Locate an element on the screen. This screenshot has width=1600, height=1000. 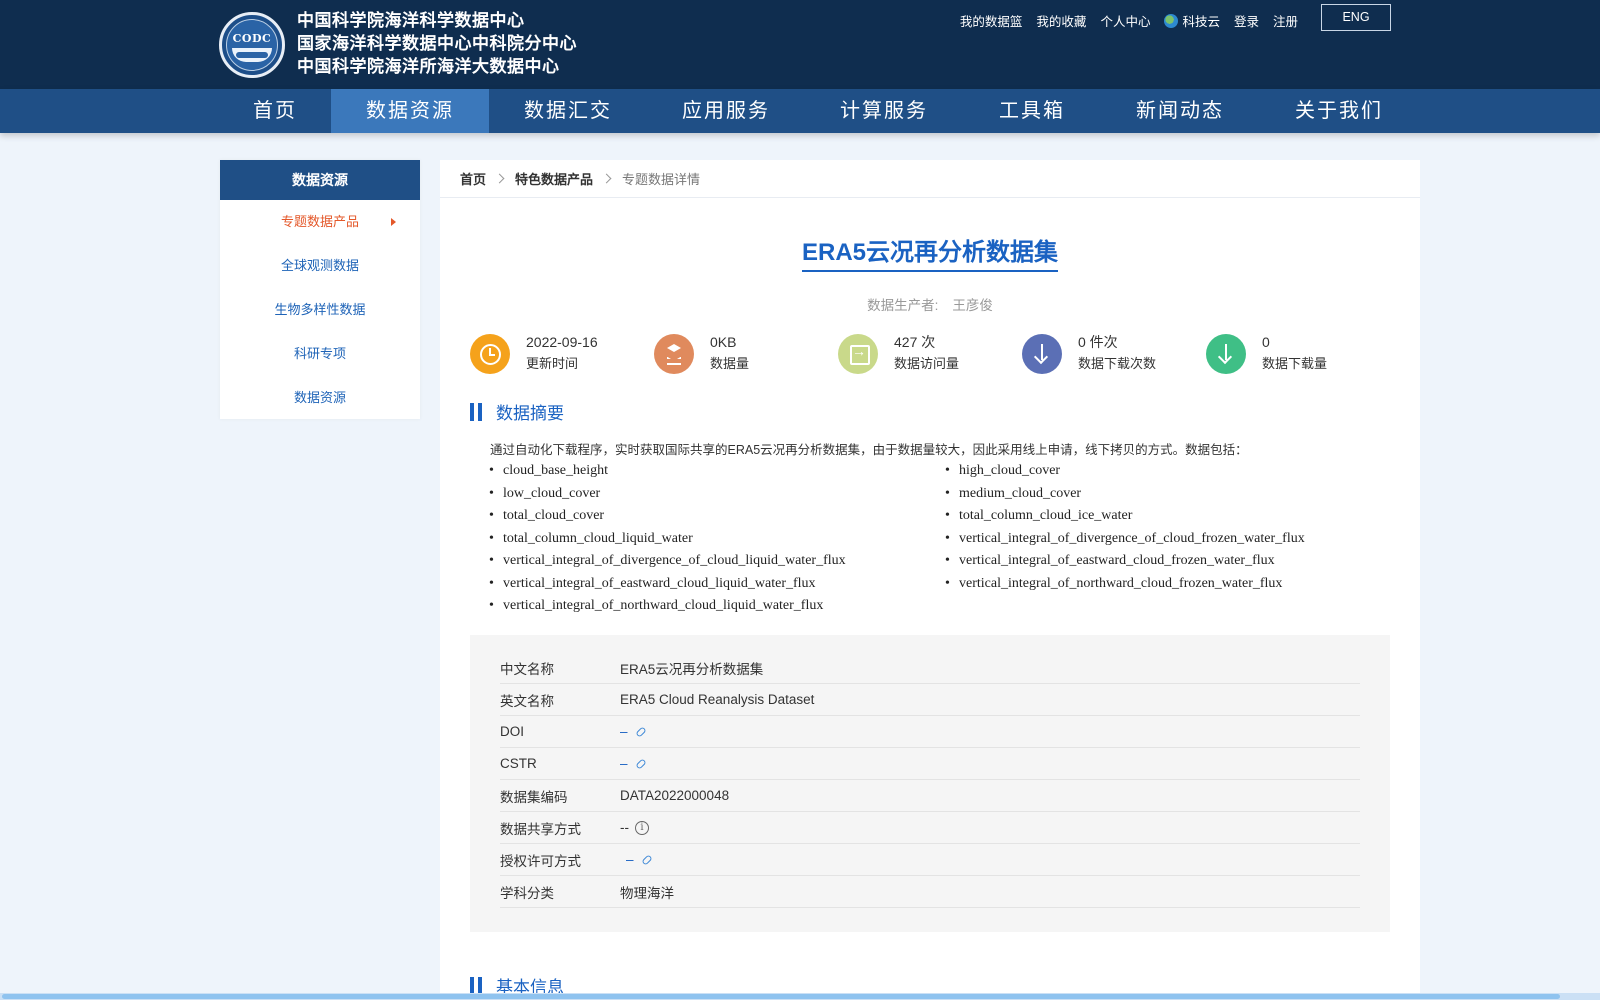
sidebar-item-research: 科研专项 is located at coordinates (320, 354).